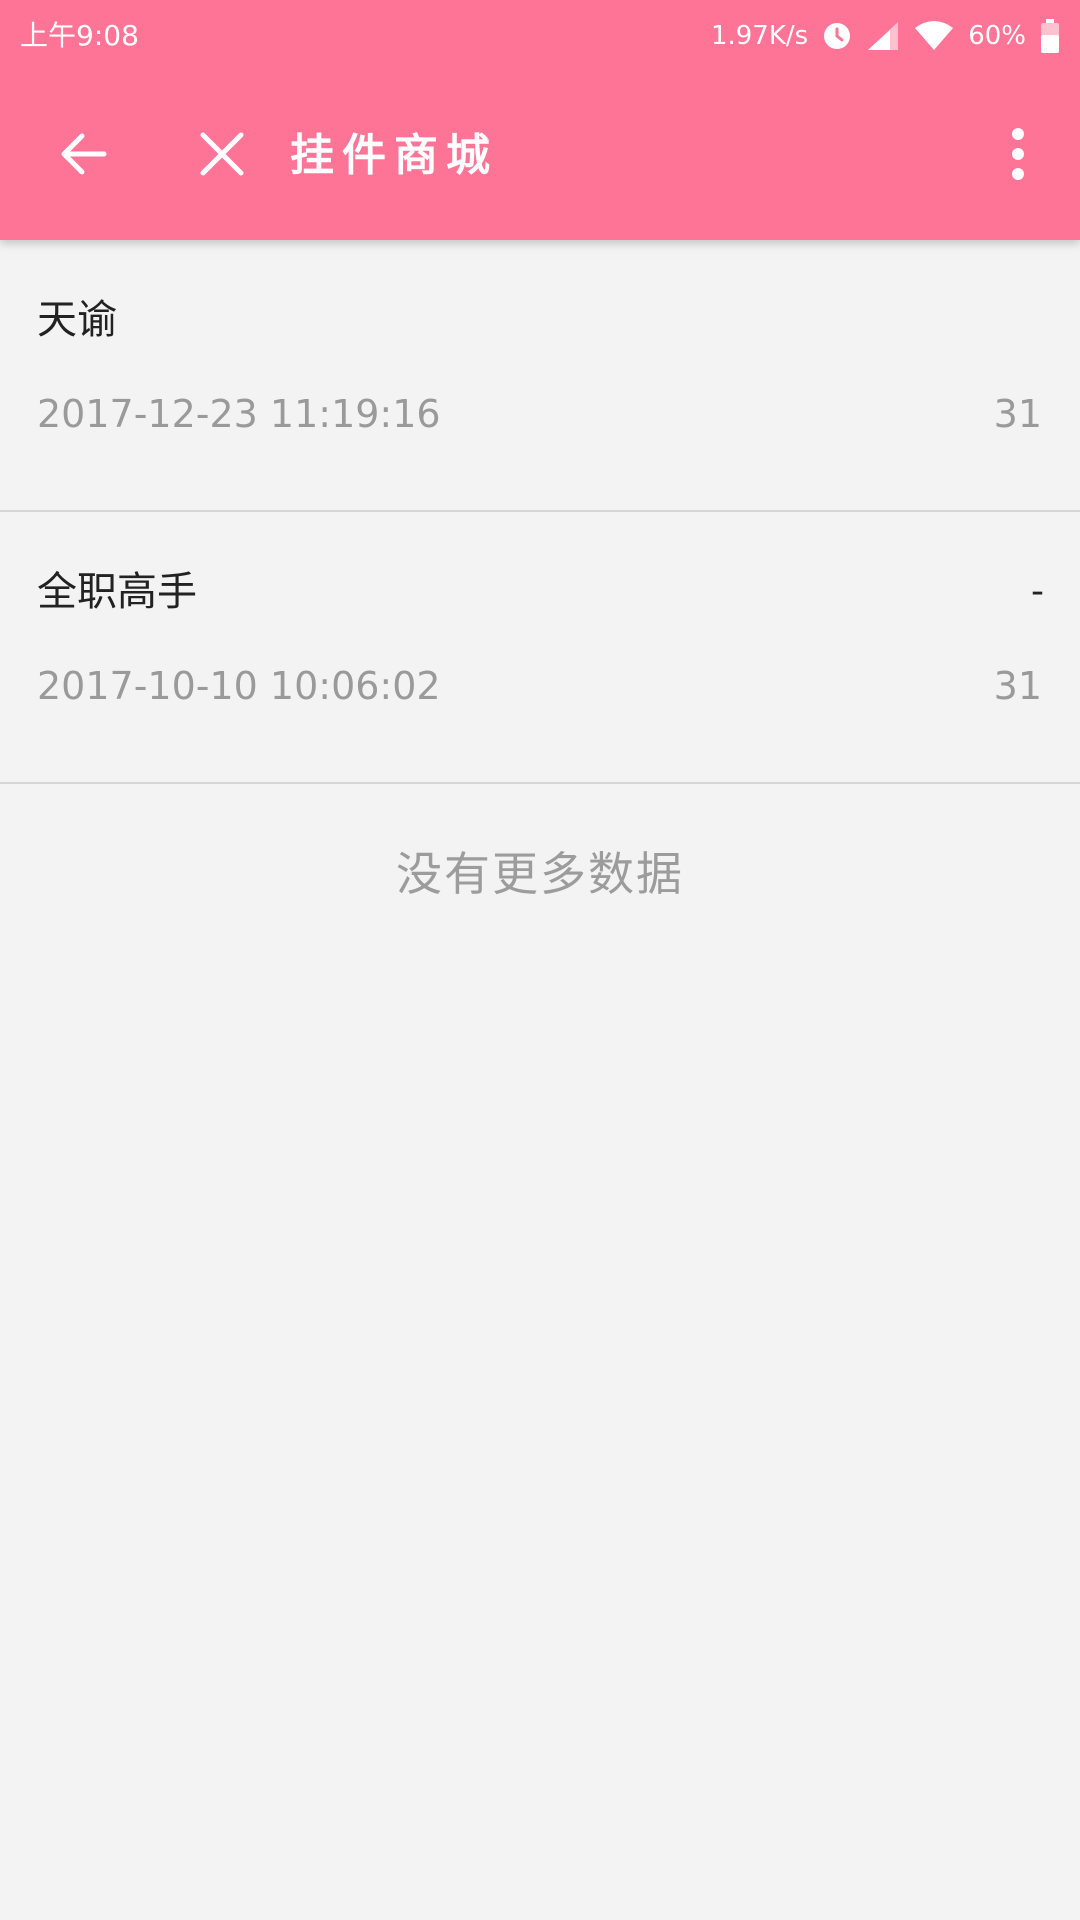 The height and width of the screenshot is (1920, 1080). What do you see at coordinates (239, 414) in the screenshot?
I see `item-date: 2017-12-23 11:19:16` at bounding box center [239, 414].